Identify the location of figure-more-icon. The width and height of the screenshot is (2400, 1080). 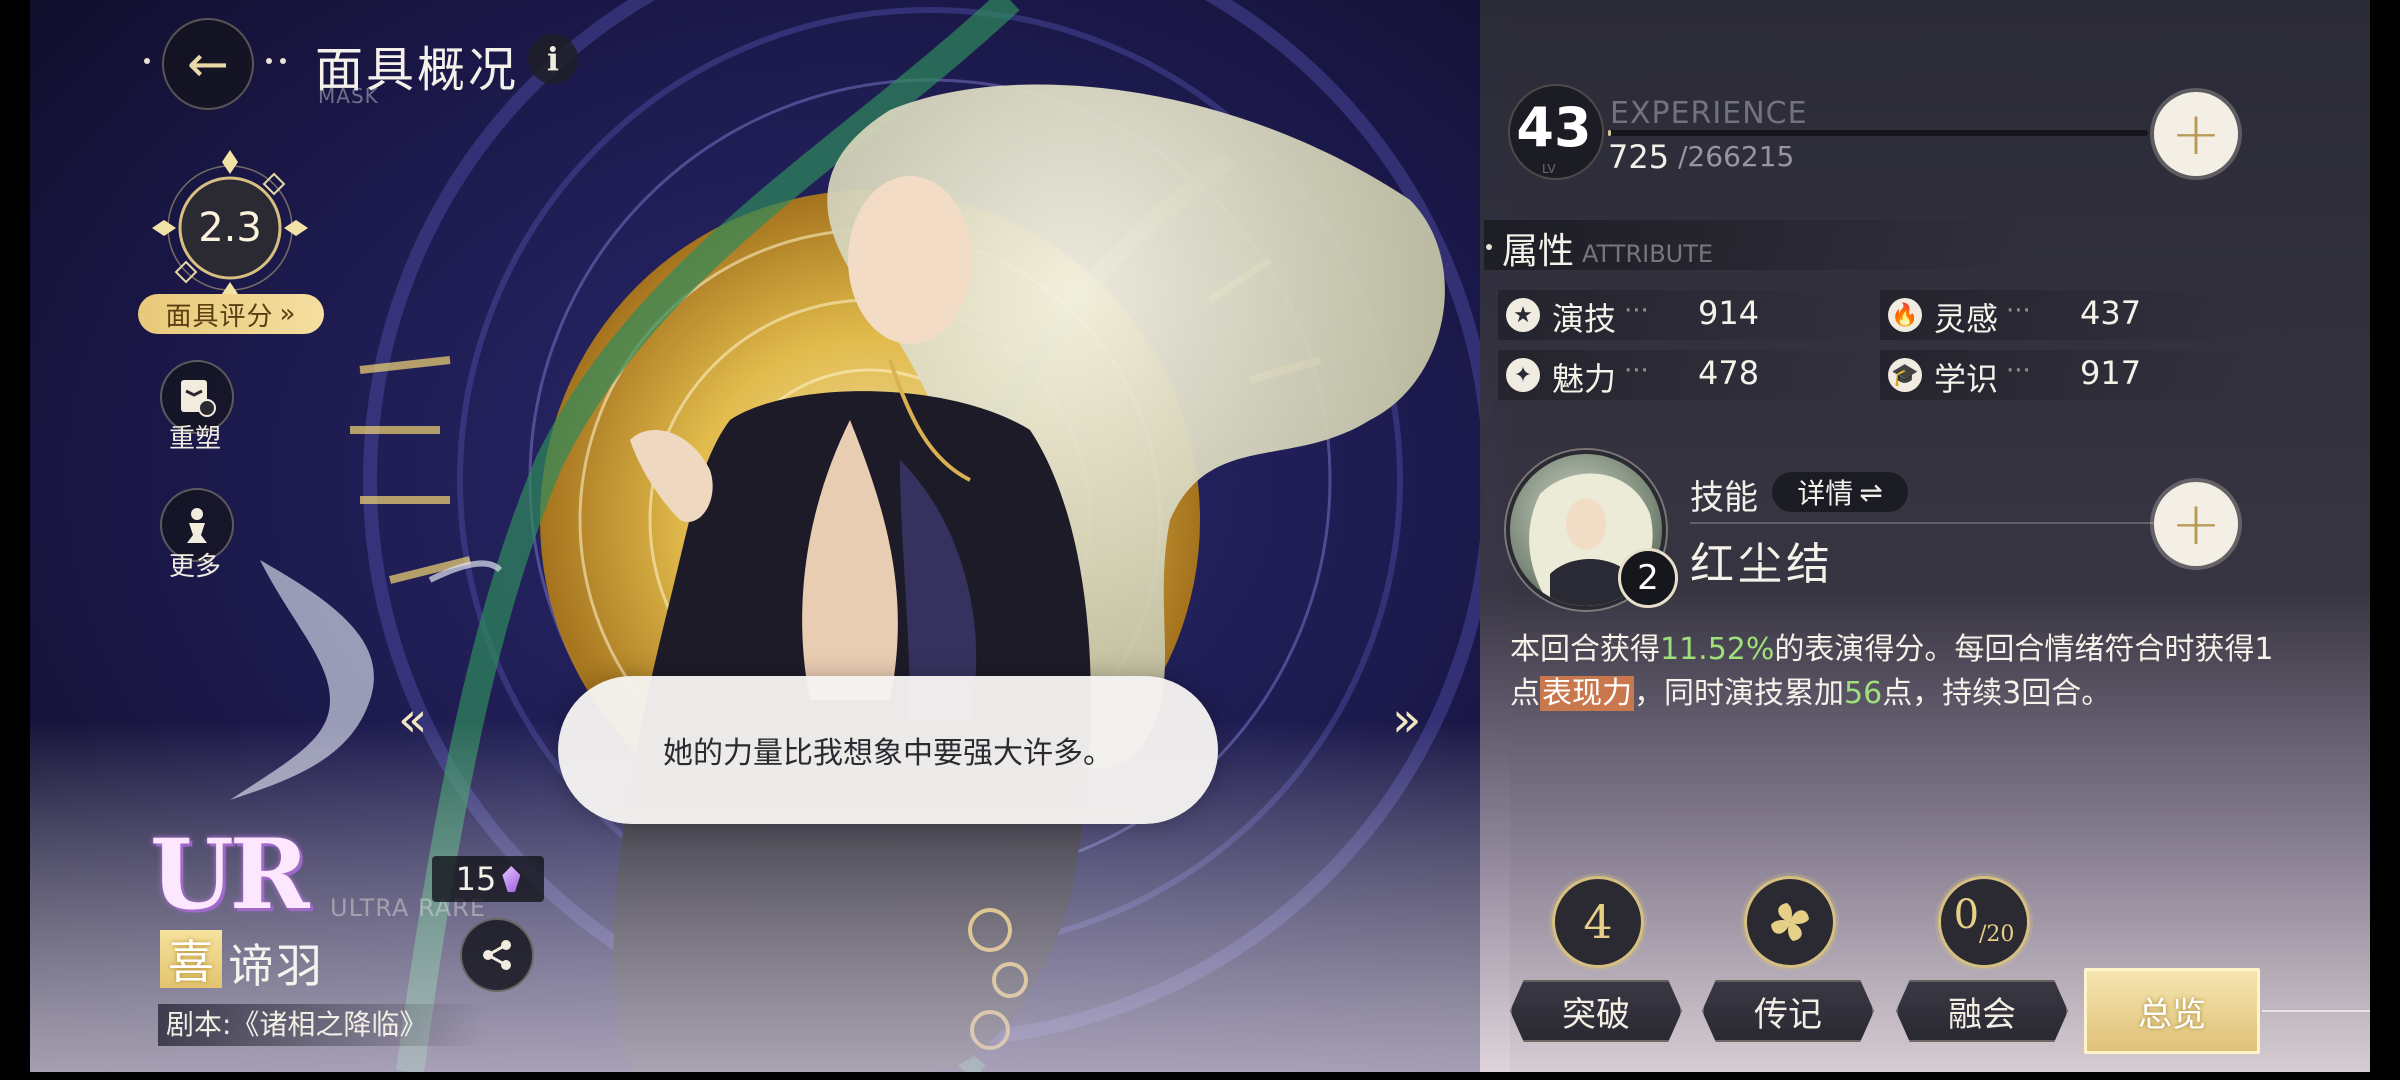
(197, 525).